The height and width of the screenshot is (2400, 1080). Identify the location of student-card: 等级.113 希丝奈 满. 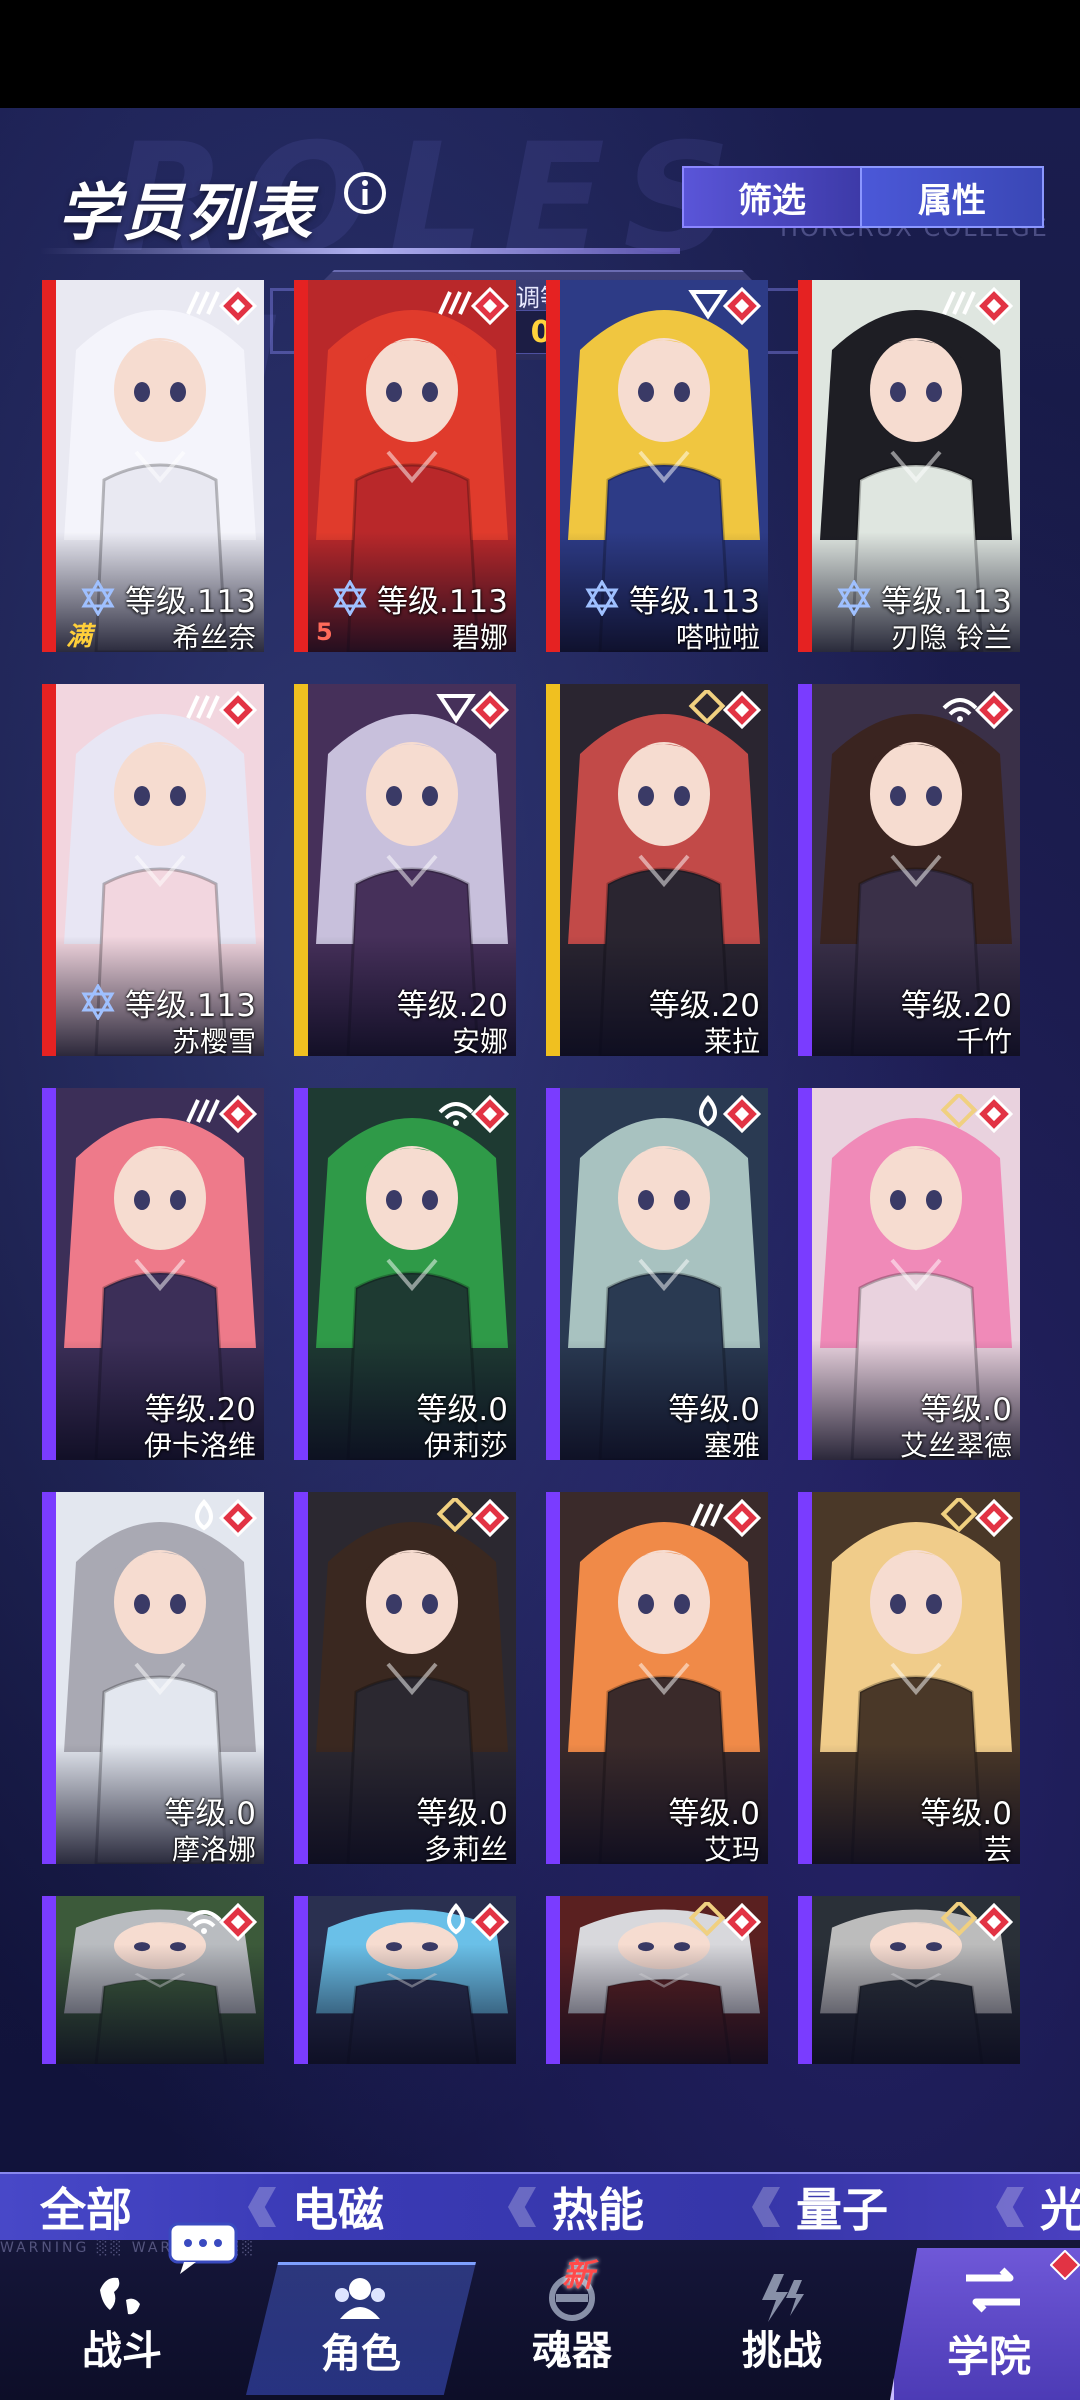
(153, 466).